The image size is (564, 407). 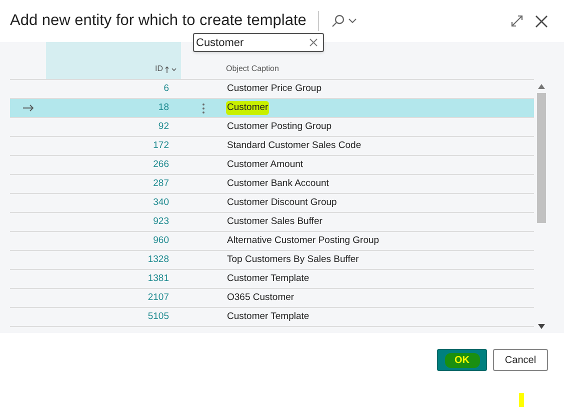 What do you see at coordinates (158, 298) in the screenshot?
I see `id-link: 2107` at bounding box center [158, 298].